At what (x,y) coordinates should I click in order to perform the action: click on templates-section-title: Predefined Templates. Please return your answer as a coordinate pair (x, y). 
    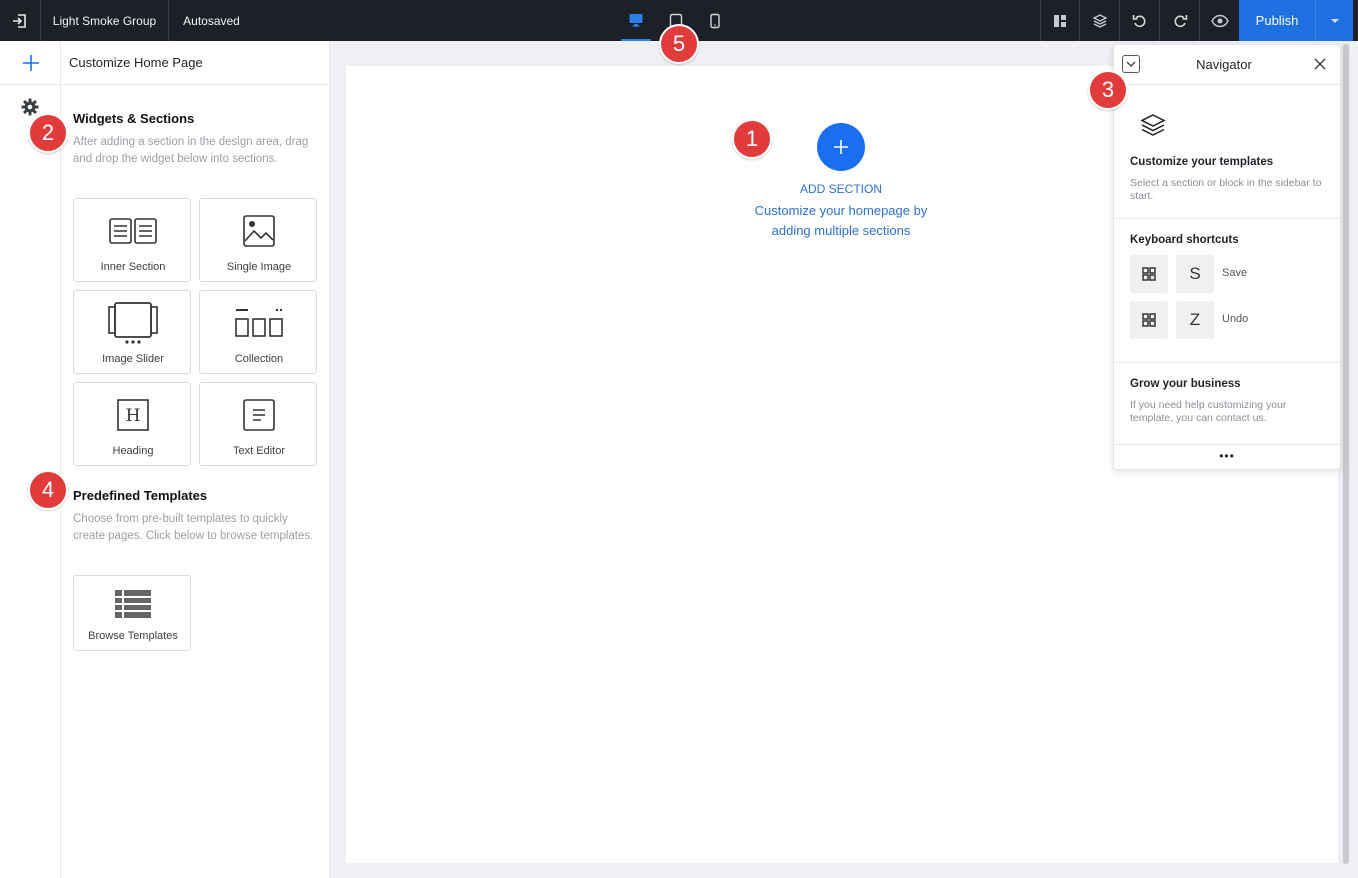
    Looking at the image, I should click on (140, 495).